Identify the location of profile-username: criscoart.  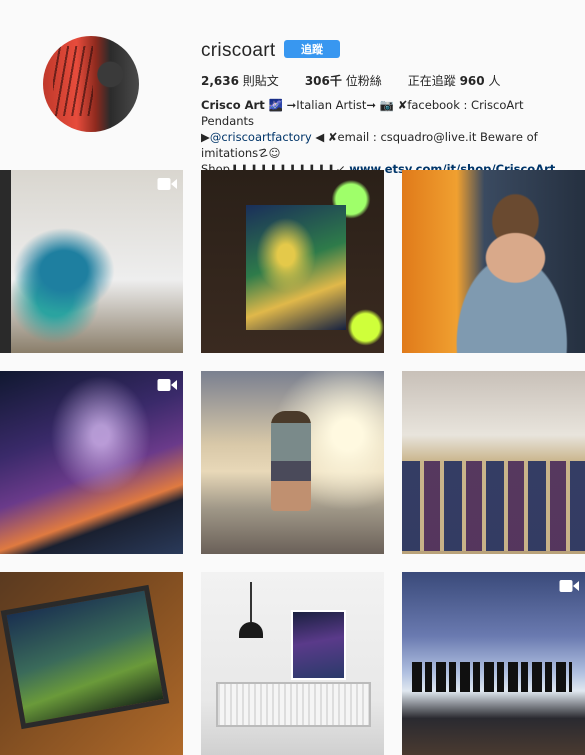
(238, 50).